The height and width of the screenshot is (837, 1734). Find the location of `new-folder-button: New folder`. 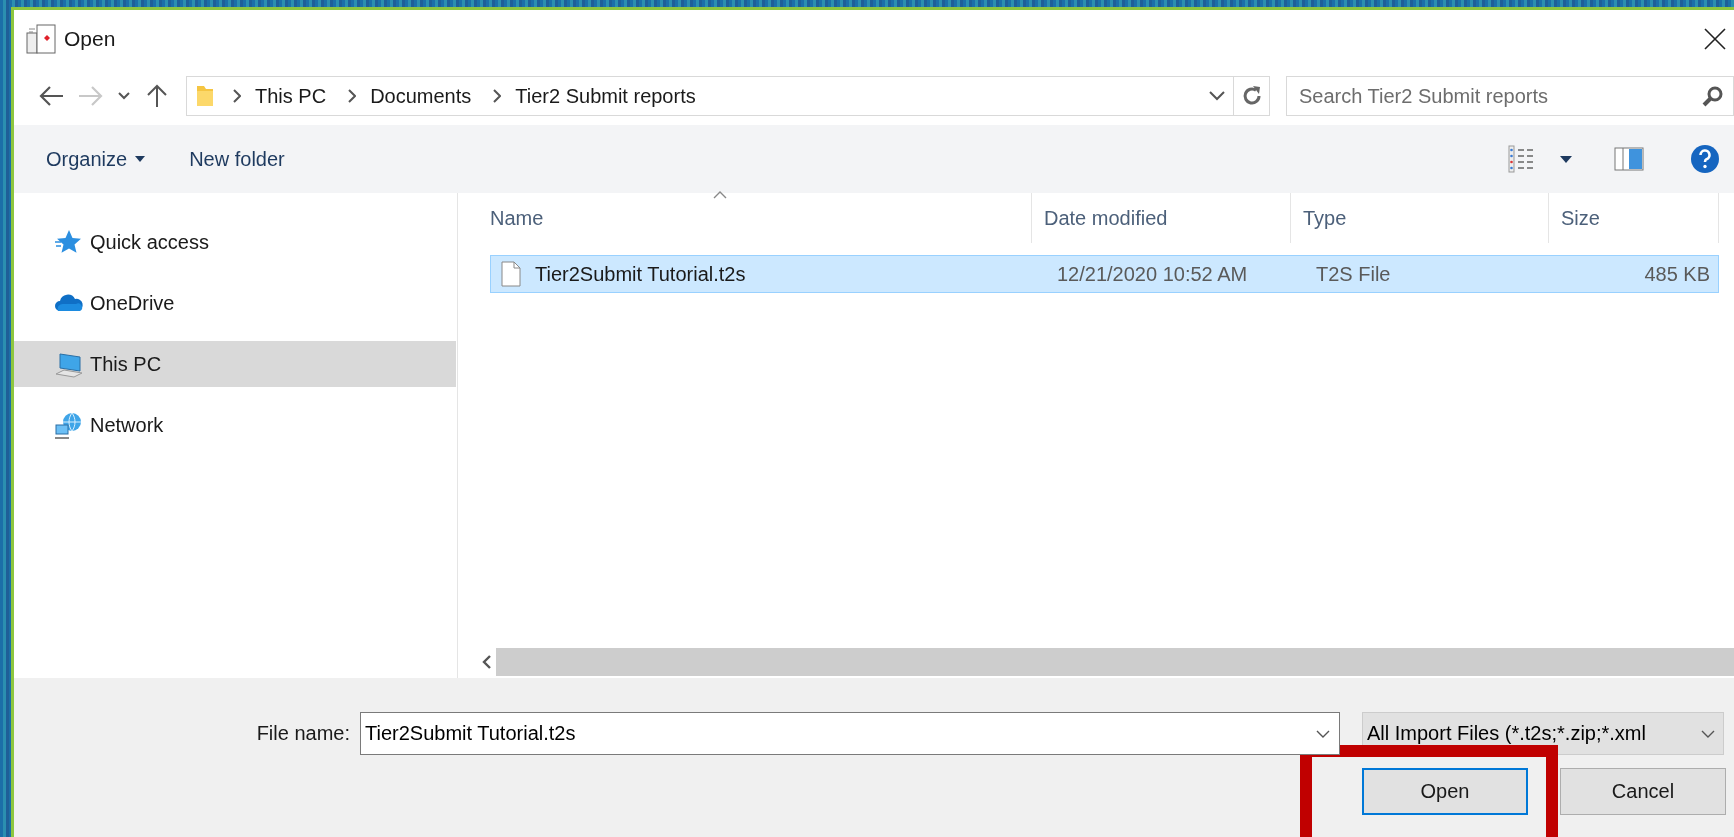

new-folder-button: New folder is located at coordinates (237, 159).